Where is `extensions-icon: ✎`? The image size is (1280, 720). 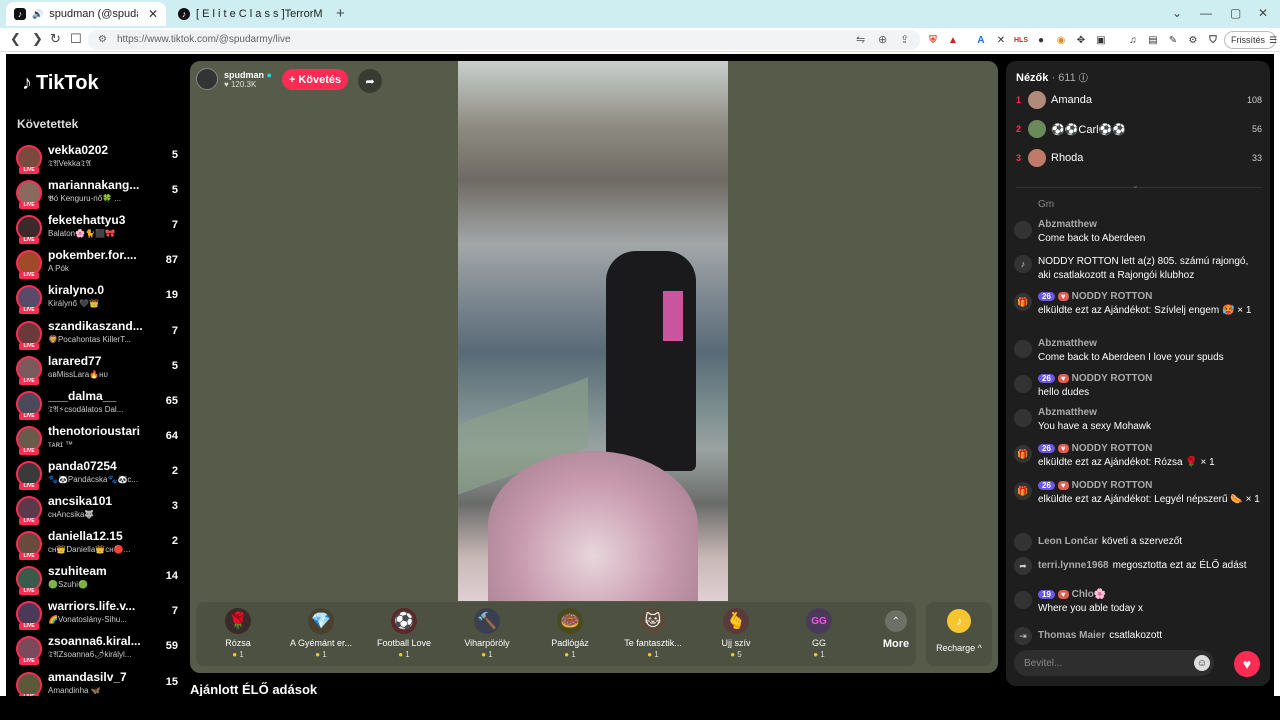 extensions-icon: ✎ is located at coordinates (1173, 40).